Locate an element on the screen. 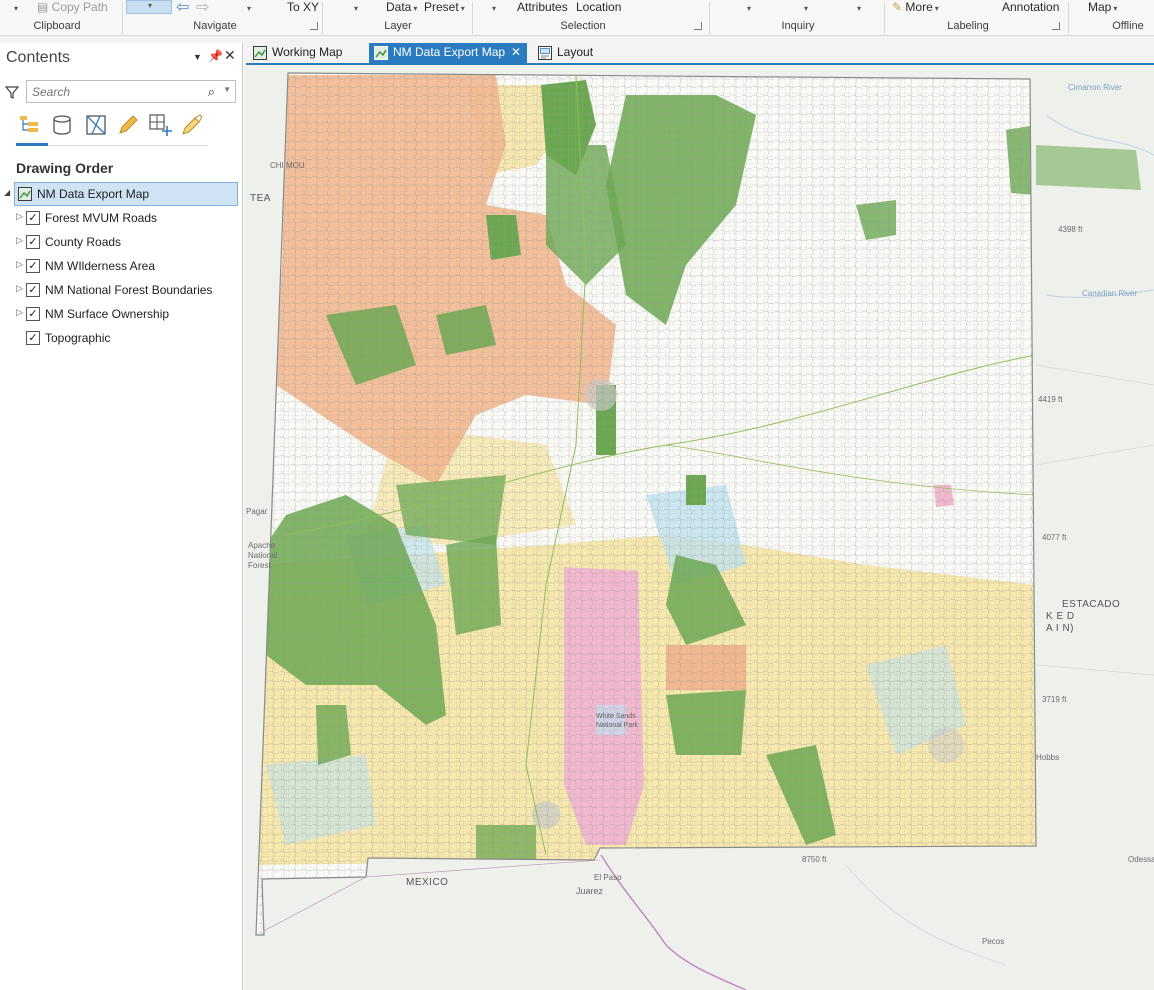  label-national: National is located at coordinates (263, 555).